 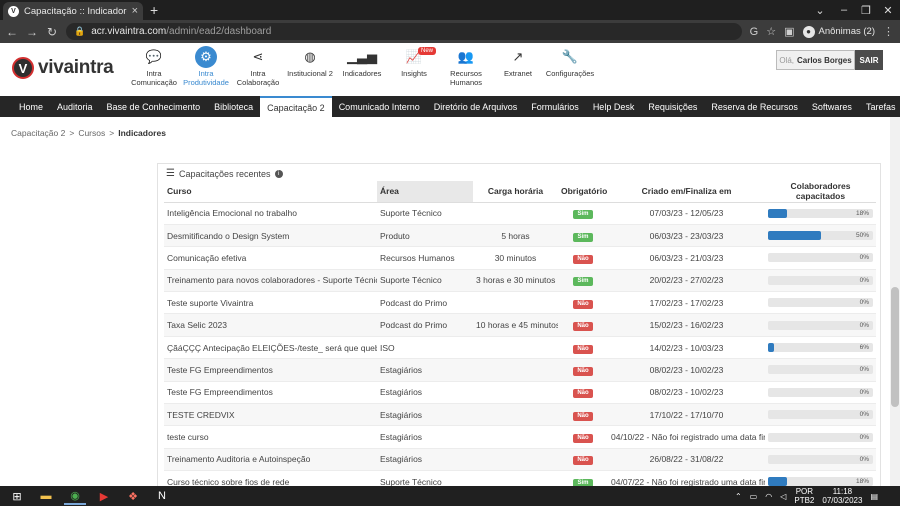 I want to click on module-chat: 💬 Intra Comunicação, so click(x=154, y=70).